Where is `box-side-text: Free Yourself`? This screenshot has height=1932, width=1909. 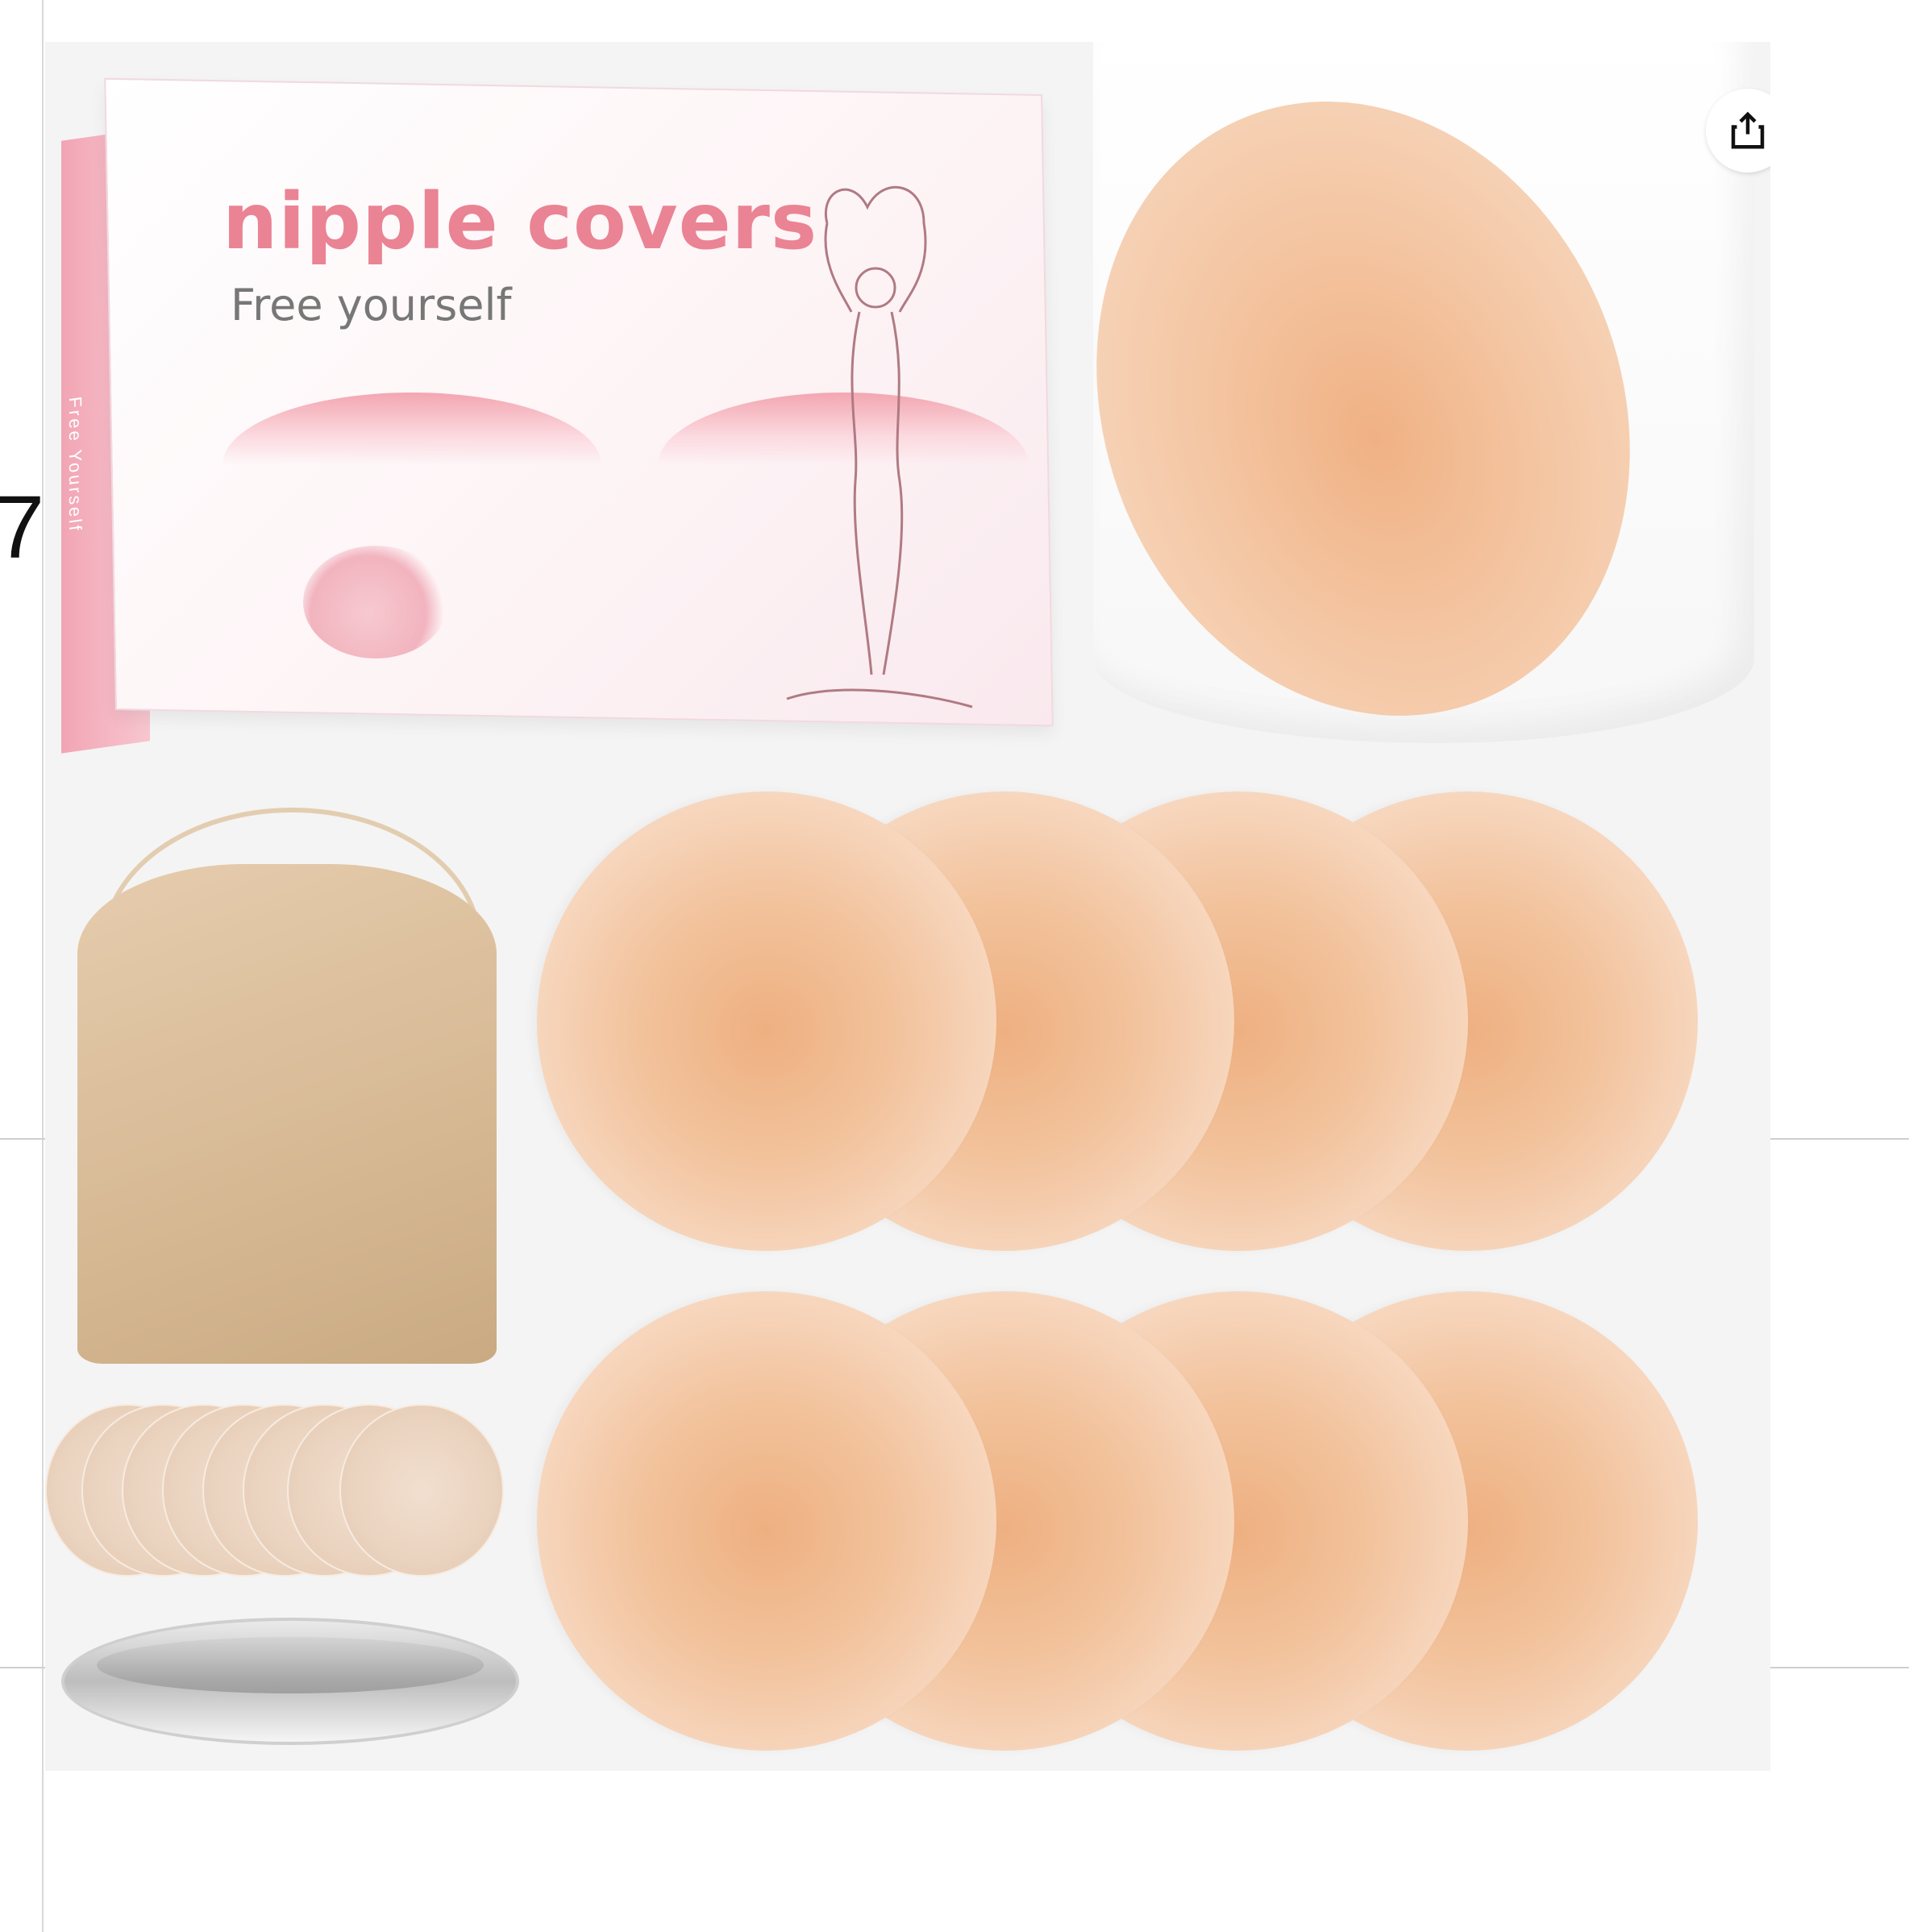 box-side-text: Free Yourself is located at coordinates (75, 464).